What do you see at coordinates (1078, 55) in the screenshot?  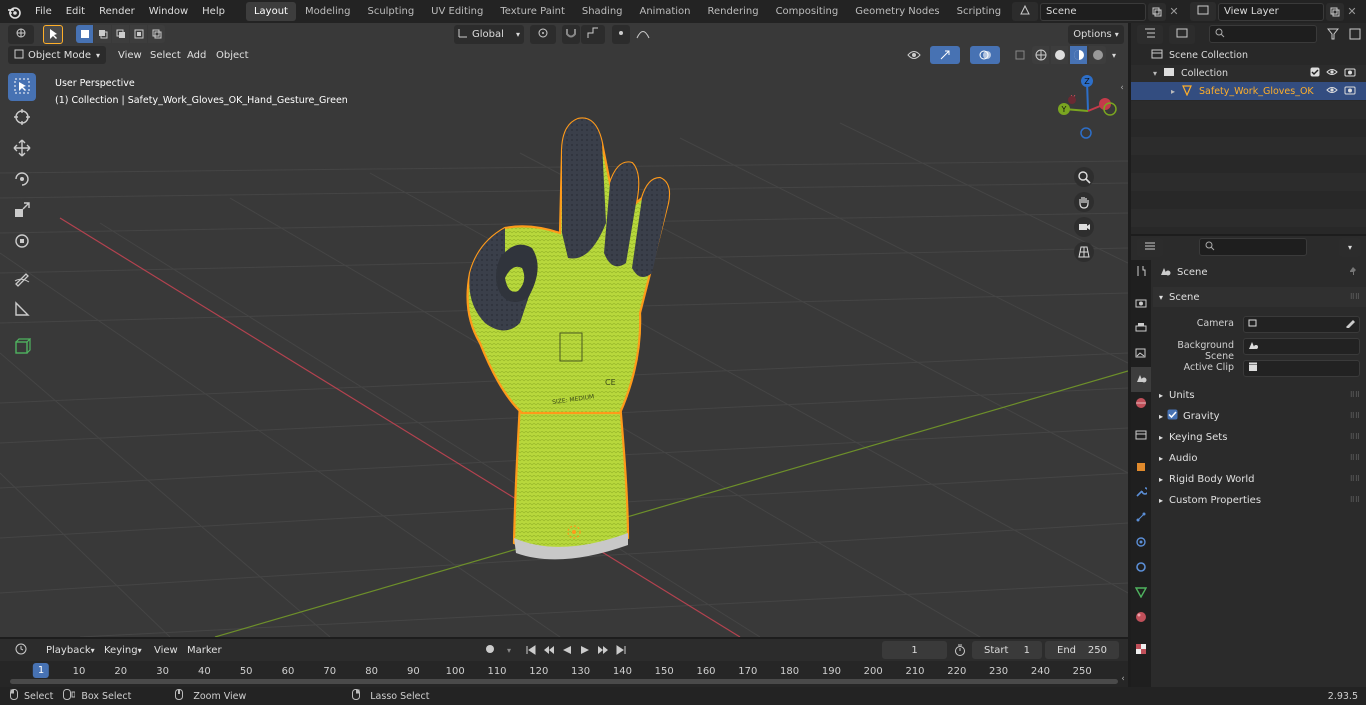 I see `material-shading-icon` at bounding box center [1078, 55].